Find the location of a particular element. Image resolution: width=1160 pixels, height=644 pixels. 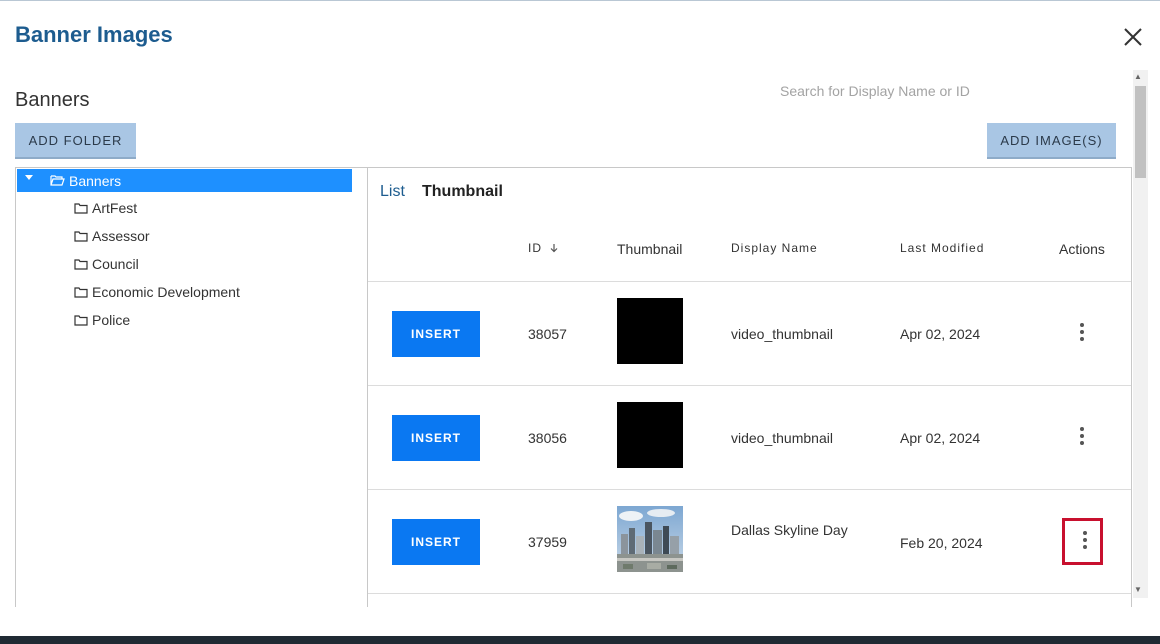

tree-item-label: ArtFest is located at coordinates (115, 208).